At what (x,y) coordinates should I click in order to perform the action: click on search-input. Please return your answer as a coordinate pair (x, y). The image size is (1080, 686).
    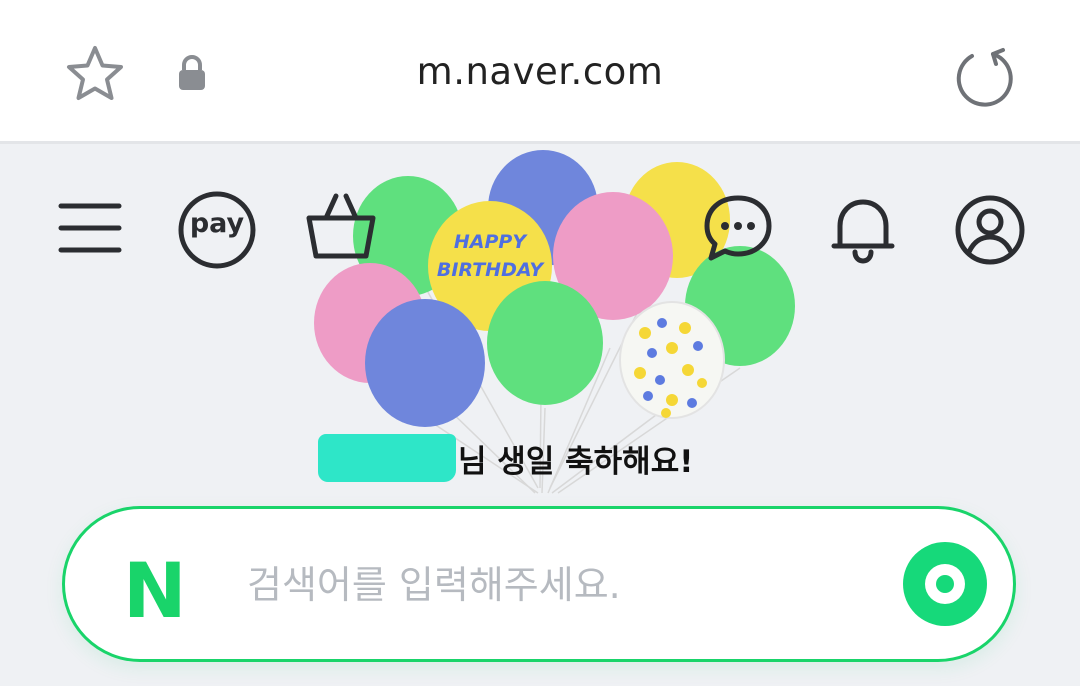
    Looking at the image, I should click on (547, 585).